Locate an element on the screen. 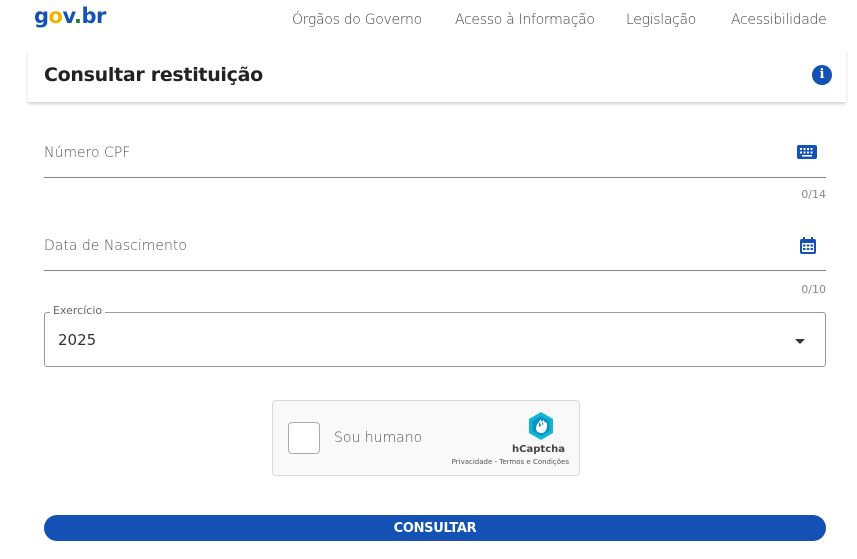 This screenshot has height=559, width=857. birth-date-label: Data de Nascimento is located at coordinates (115, 246).